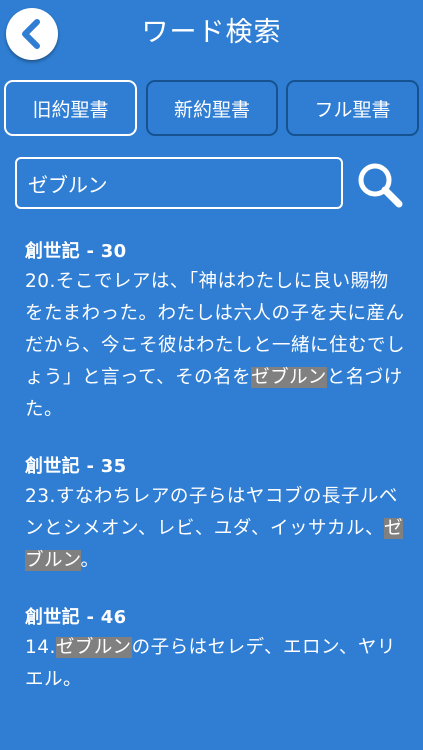  I want to click on tab-old-testament: 旧約聖書, so click(70, 108).